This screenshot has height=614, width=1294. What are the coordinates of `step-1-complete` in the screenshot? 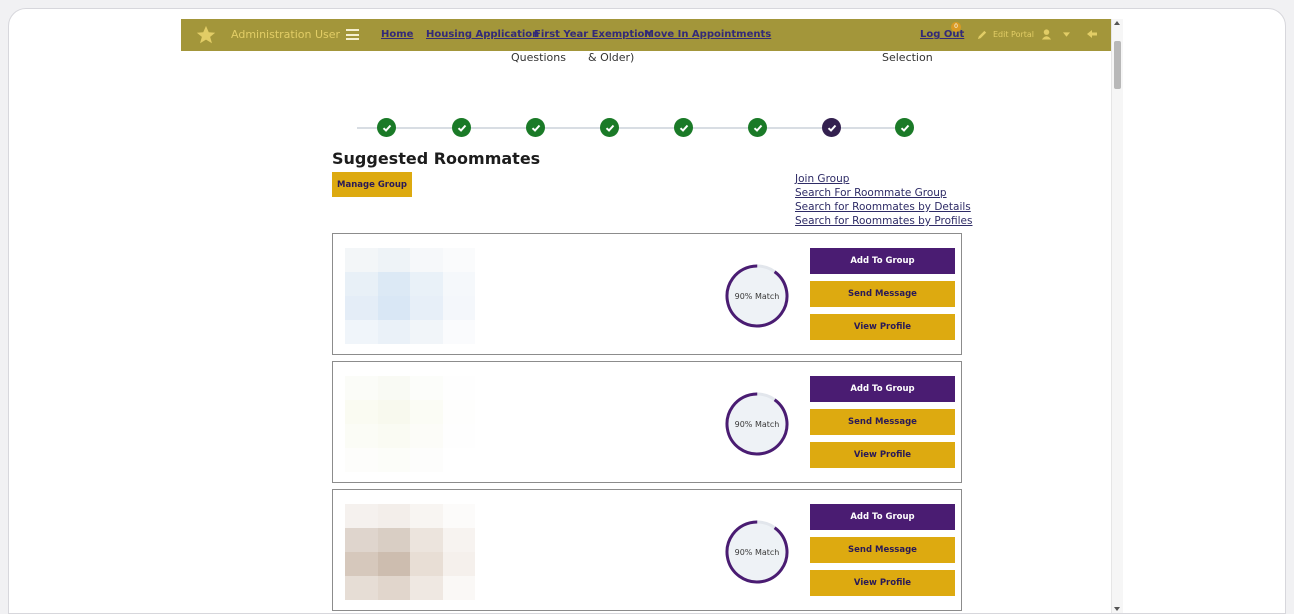 It's located at (386, 127).